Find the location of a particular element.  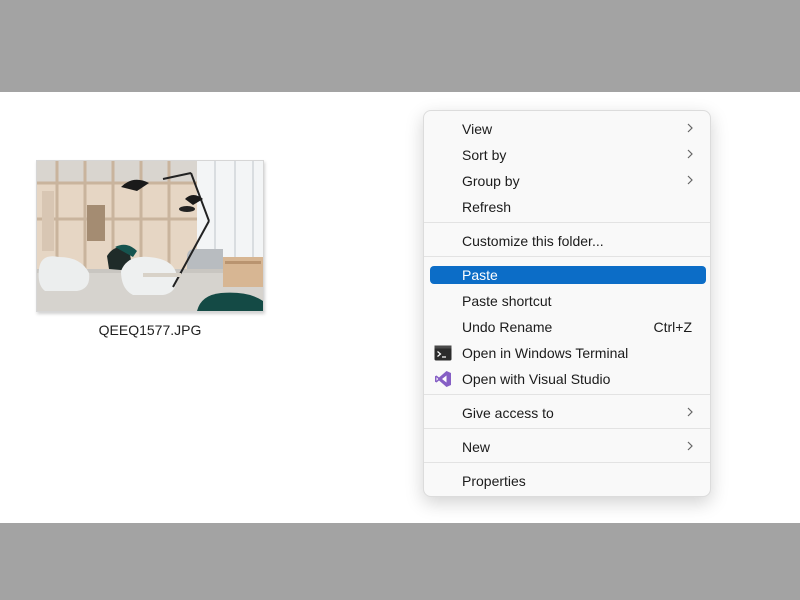

menu-item-label: Open in Windows Terminal is located at coordinates (545, 353).